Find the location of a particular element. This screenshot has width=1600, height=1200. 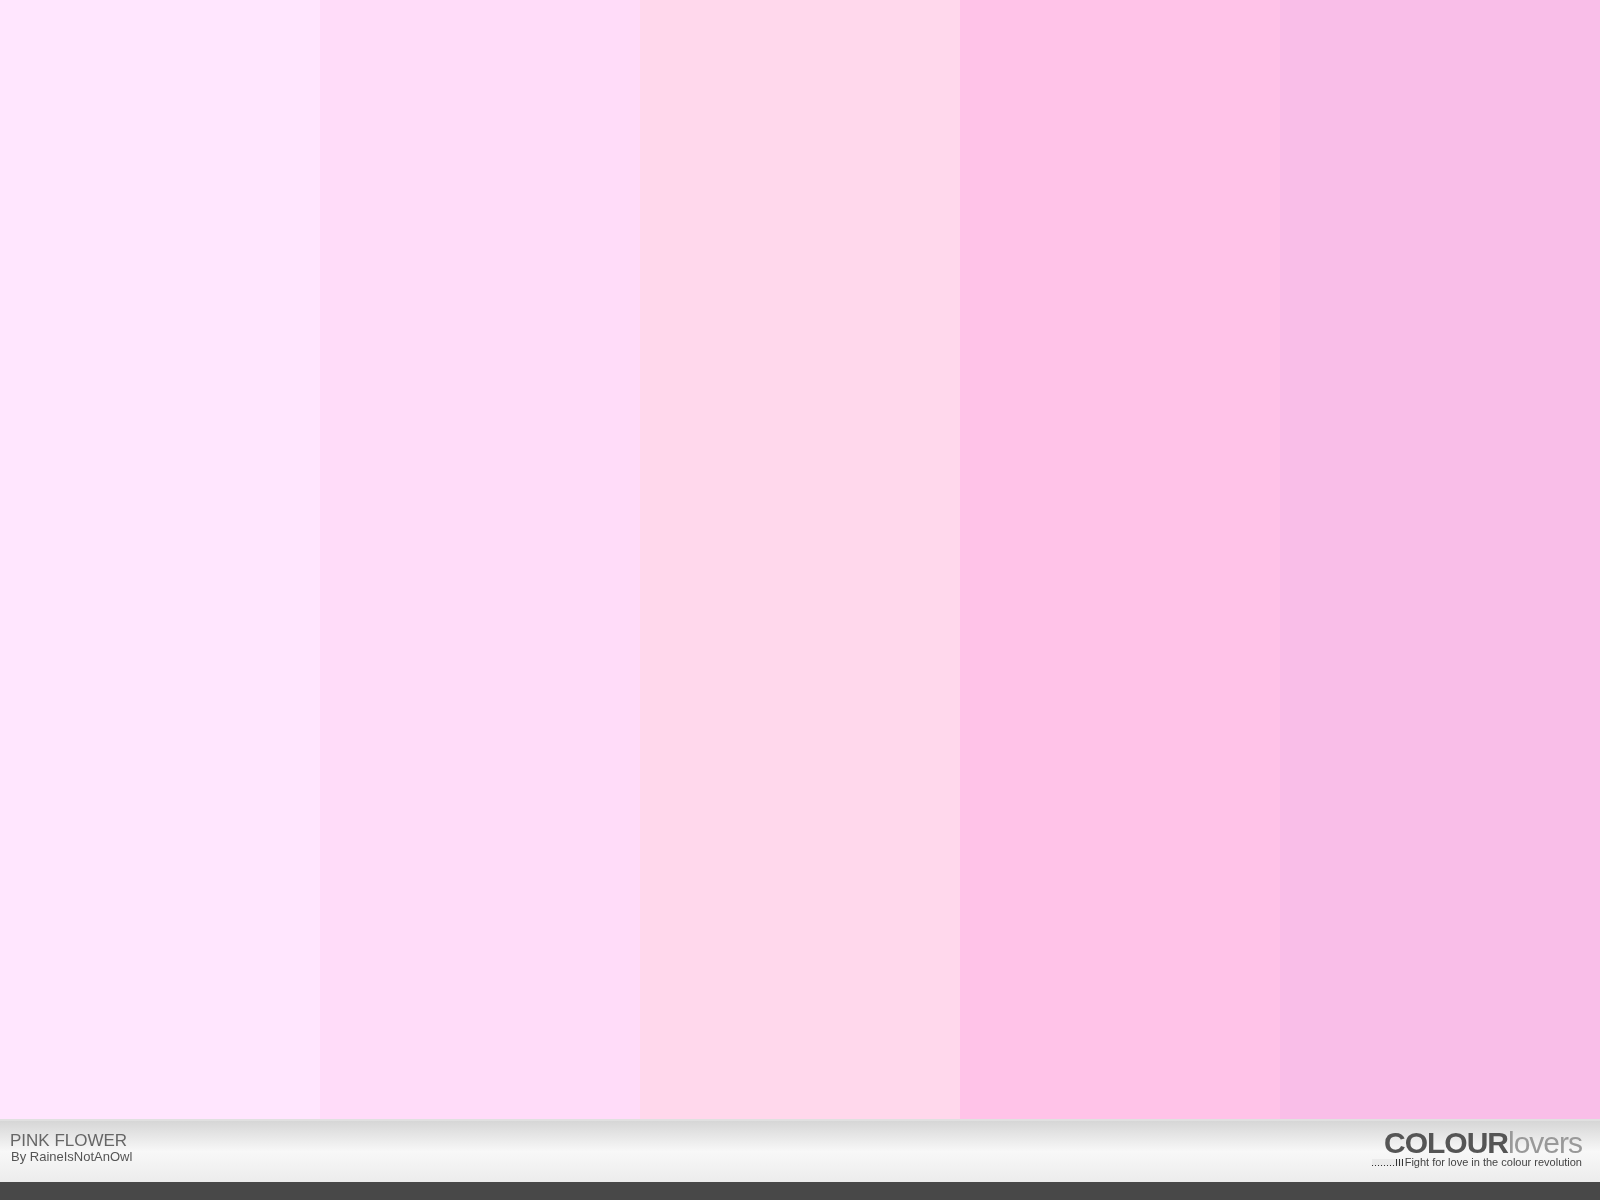

author-name: By RaineIsNotAnOwl is located at coordinates (71, 1157).